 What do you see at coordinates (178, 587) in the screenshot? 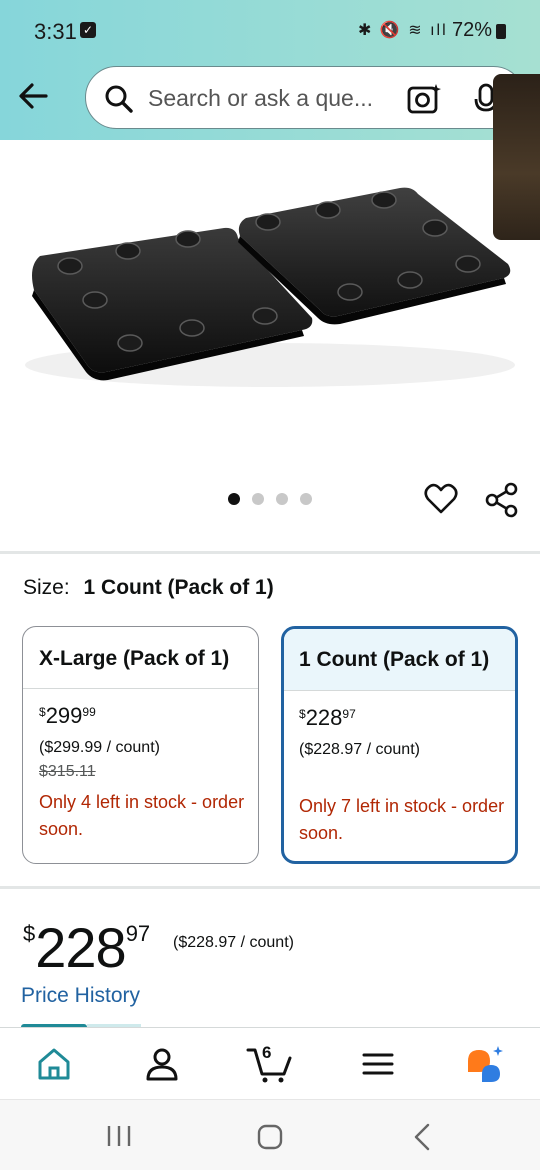
I see `size-selected-value: 1 Count (Pack of 1)` at bounding box center [178, 587].